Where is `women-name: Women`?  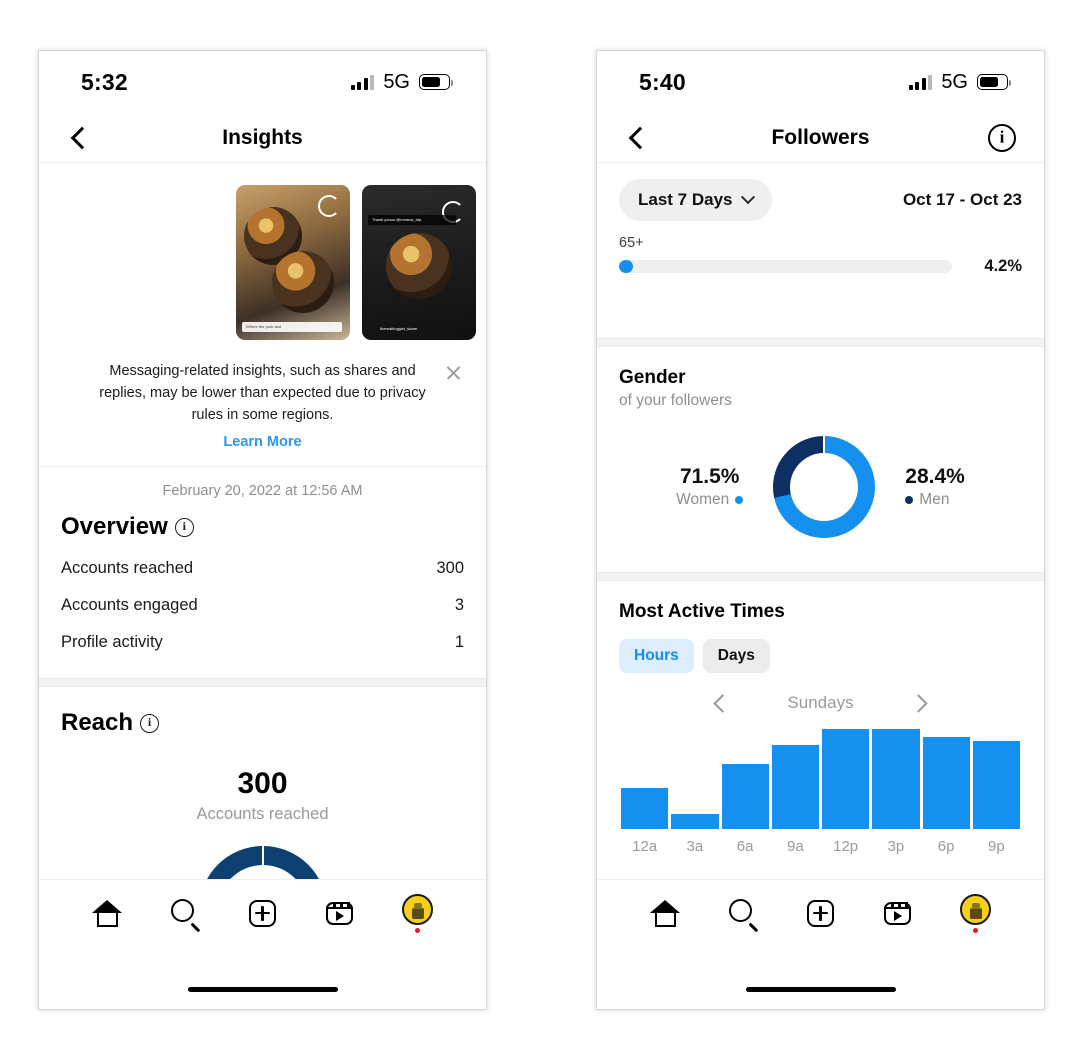
women-name: Women is located at coordinates (710, 500).